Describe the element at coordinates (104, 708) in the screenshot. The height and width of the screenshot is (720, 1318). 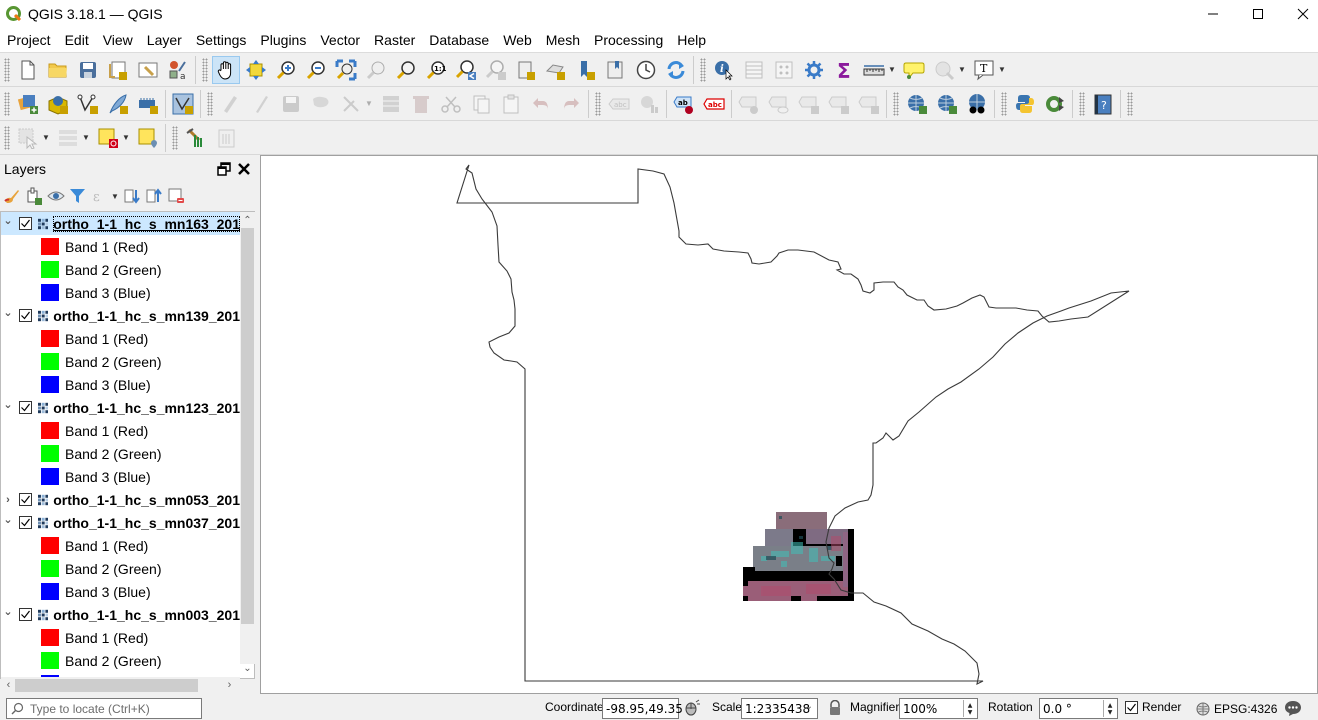
I see `locator-search: Type to locate (Ctrl+K)` at that location.